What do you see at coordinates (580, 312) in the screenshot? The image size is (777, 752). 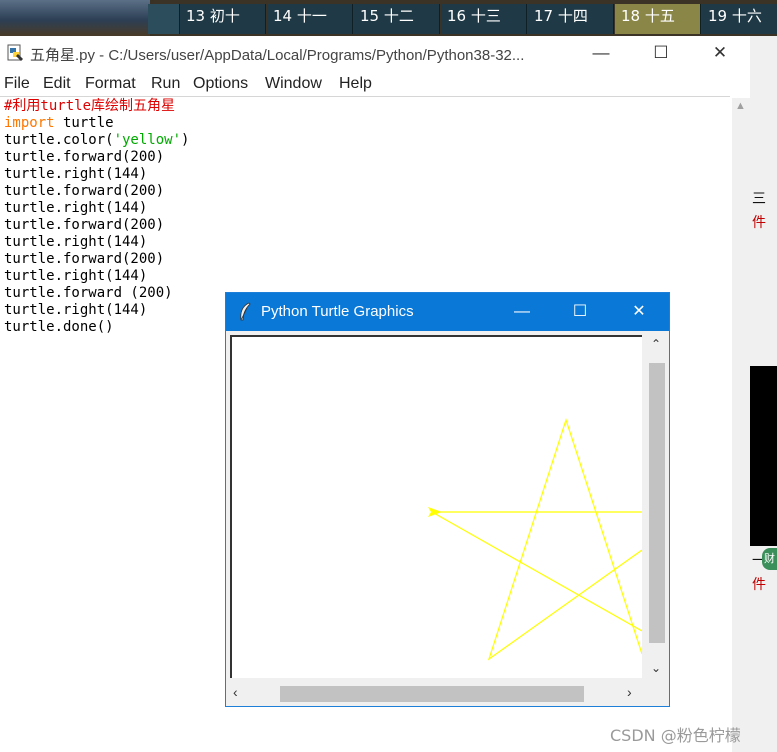 I see `turtle-maximize-button: ☐` at bounding box center [580, 312].